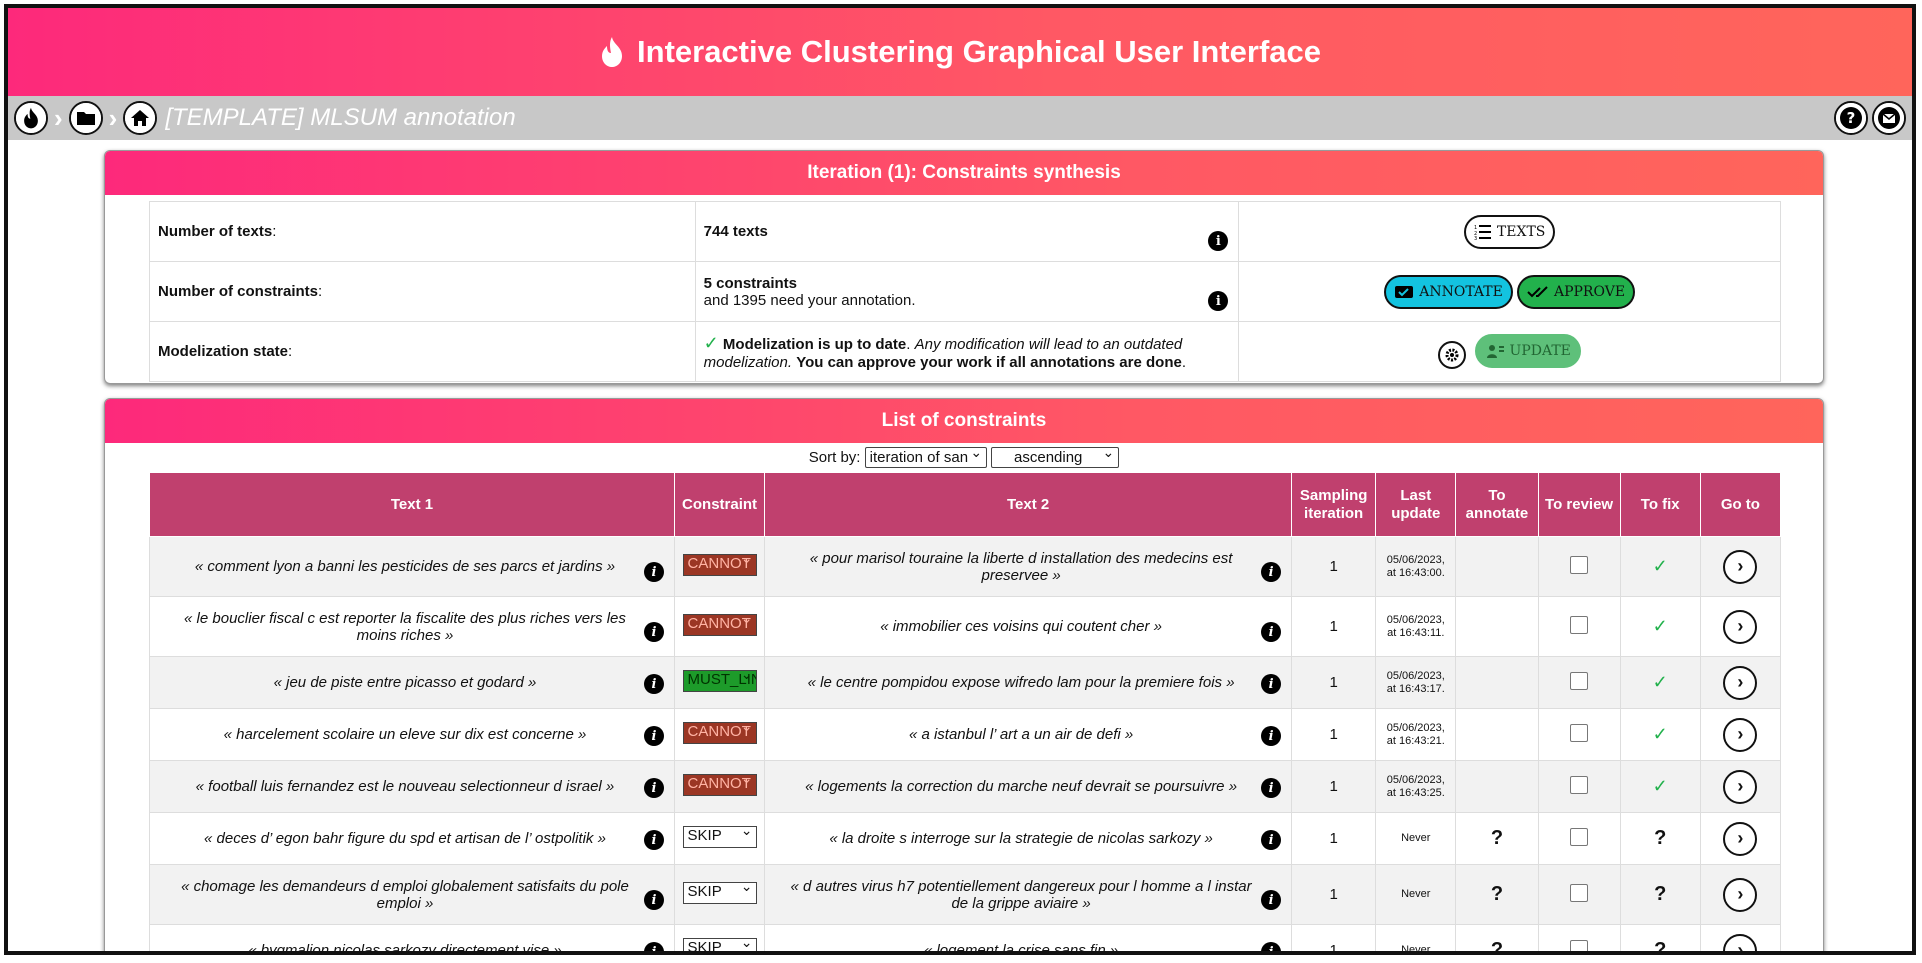 Image resolution: width=1922 pixels, height=963 pixels. Describe the element at coordinates (719, 680) in the screenshot. I see `constraint-select: MUST_LINK` at that location.